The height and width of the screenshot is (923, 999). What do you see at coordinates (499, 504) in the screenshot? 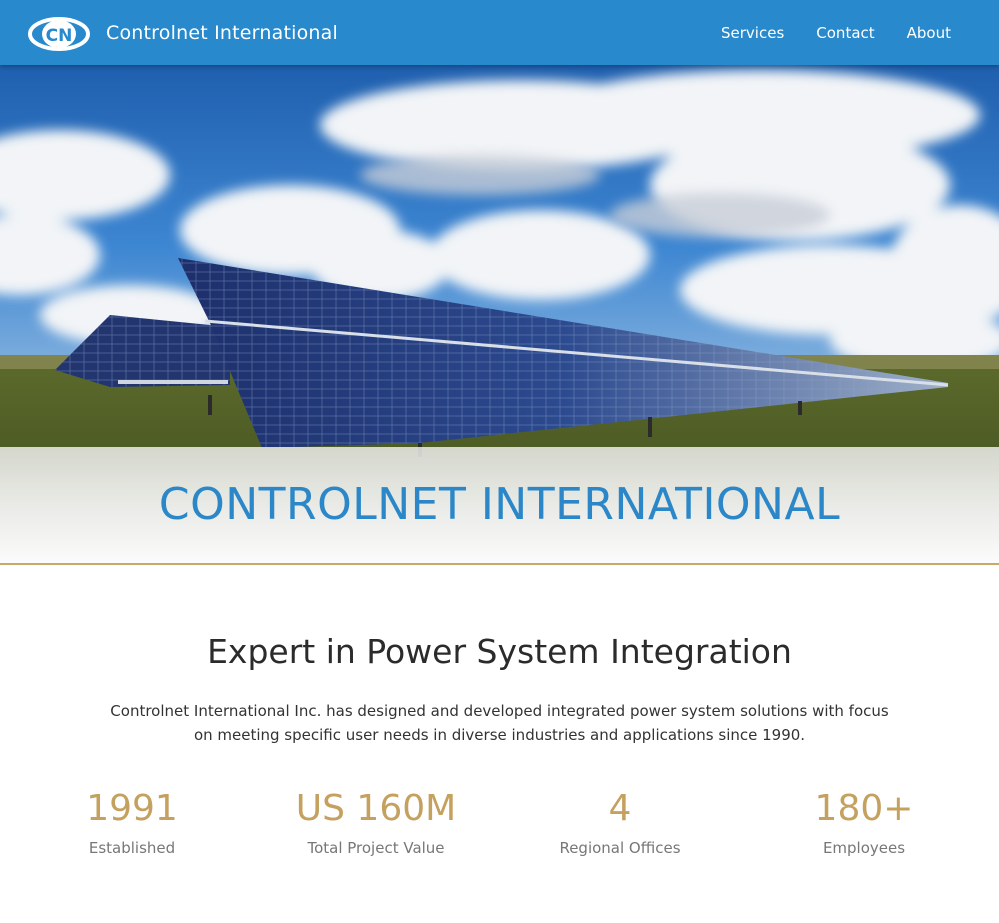
I see `hero-title: CONTROLNET INTERNATIONAL` at bounding box center [499, 504].